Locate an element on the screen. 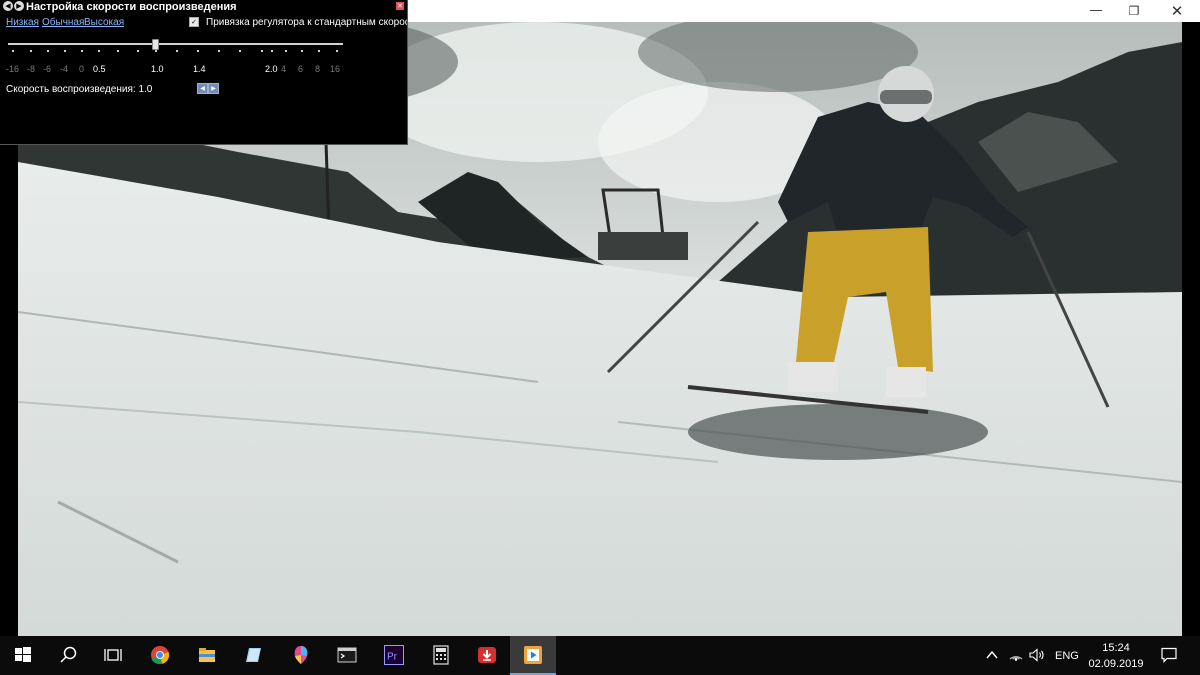 This screenshot has height=675, width=1200. scale-label: 2.0 is located at coordinates (271, 69).